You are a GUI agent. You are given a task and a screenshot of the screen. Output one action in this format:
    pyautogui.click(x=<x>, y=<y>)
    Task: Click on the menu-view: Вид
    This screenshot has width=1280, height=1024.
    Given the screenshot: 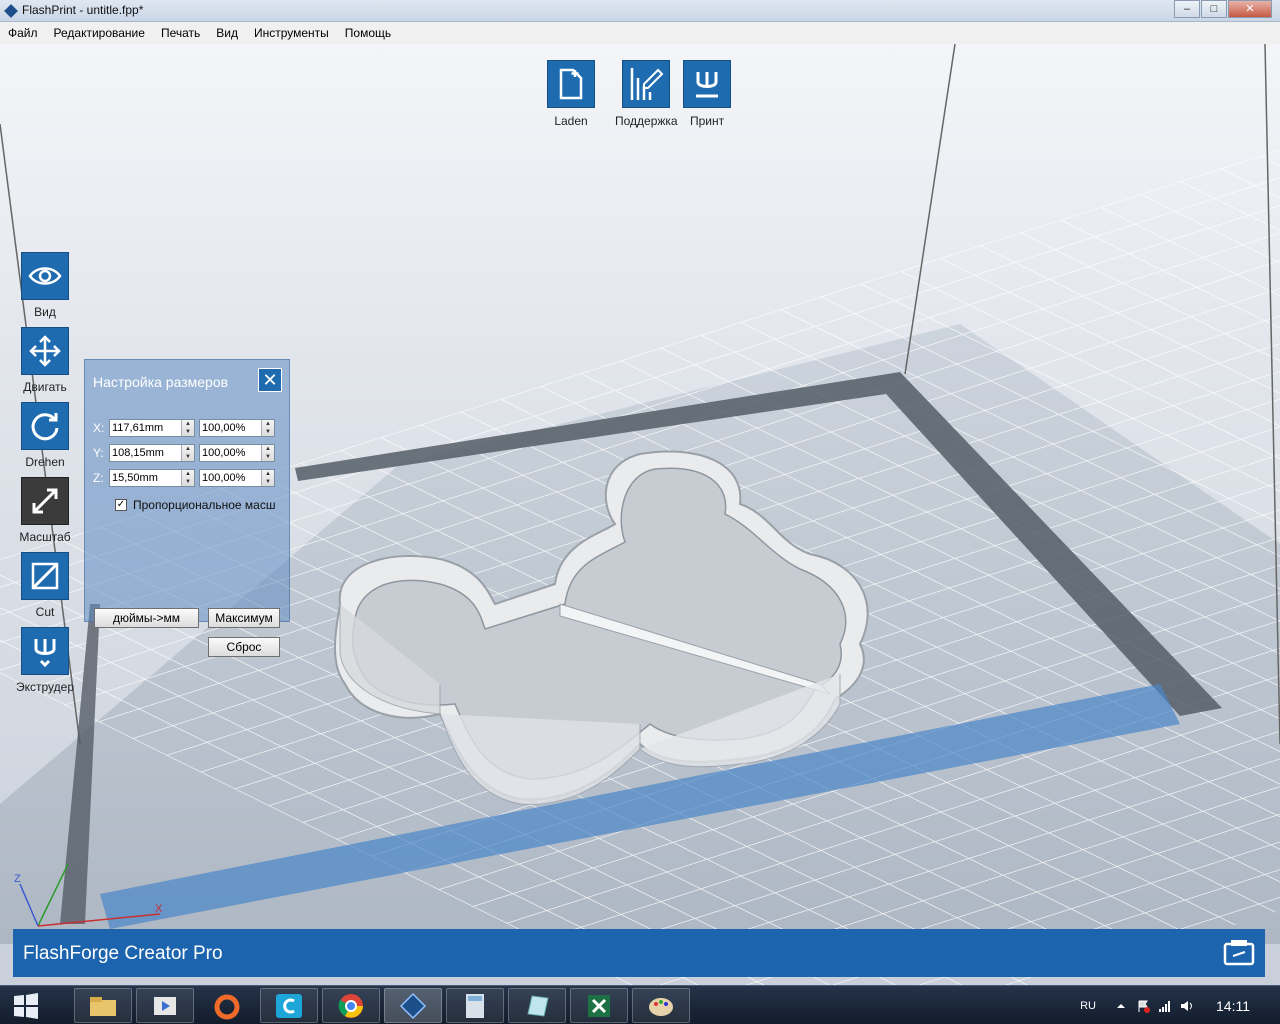 What is the action you would take?
    pyautogui.click(x=227, y=33)
    